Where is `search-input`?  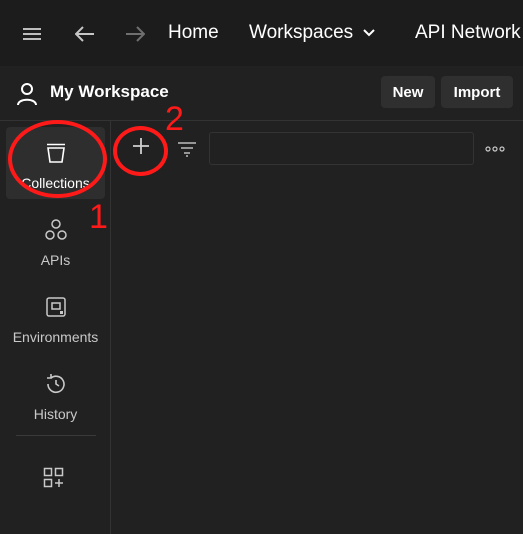 search-input is located at coordinates (341, 148).